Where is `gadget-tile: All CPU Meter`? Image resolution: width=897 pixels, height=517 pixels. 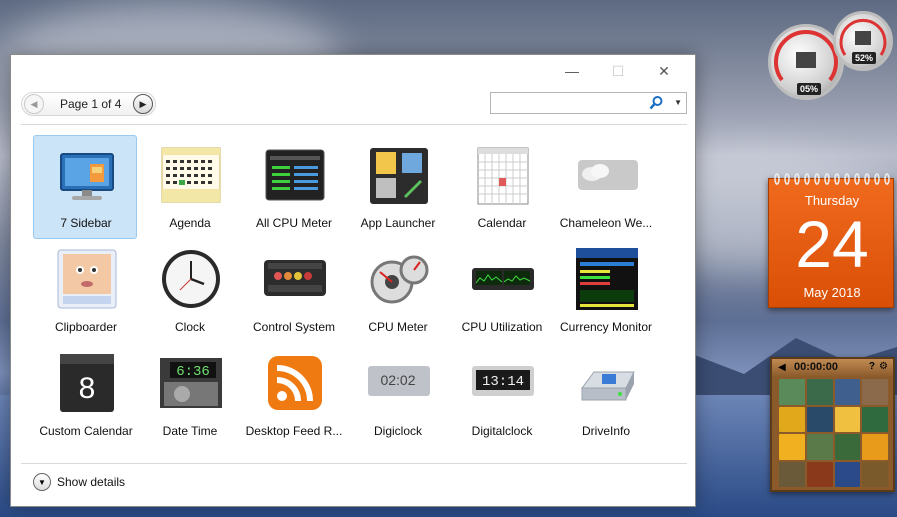 gadget-tile: All CPU Meter is located at coordinates (293, 187).